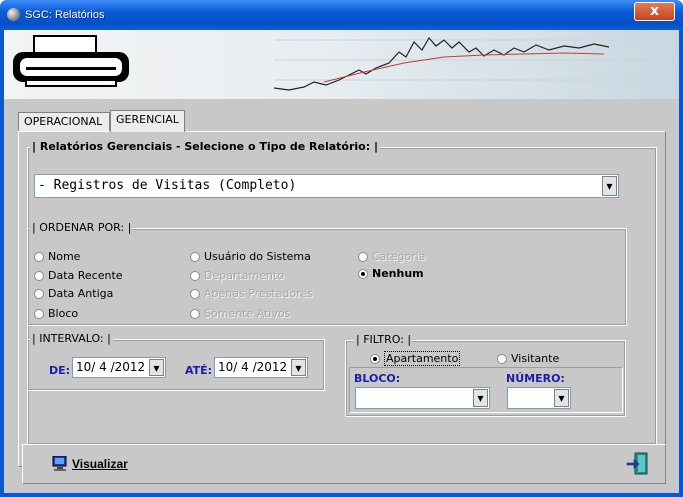 The width and height of the screenshot is (683, 497). I want to click on report-type-value: - Registros de Visitas (Completo), so click(167, 185).